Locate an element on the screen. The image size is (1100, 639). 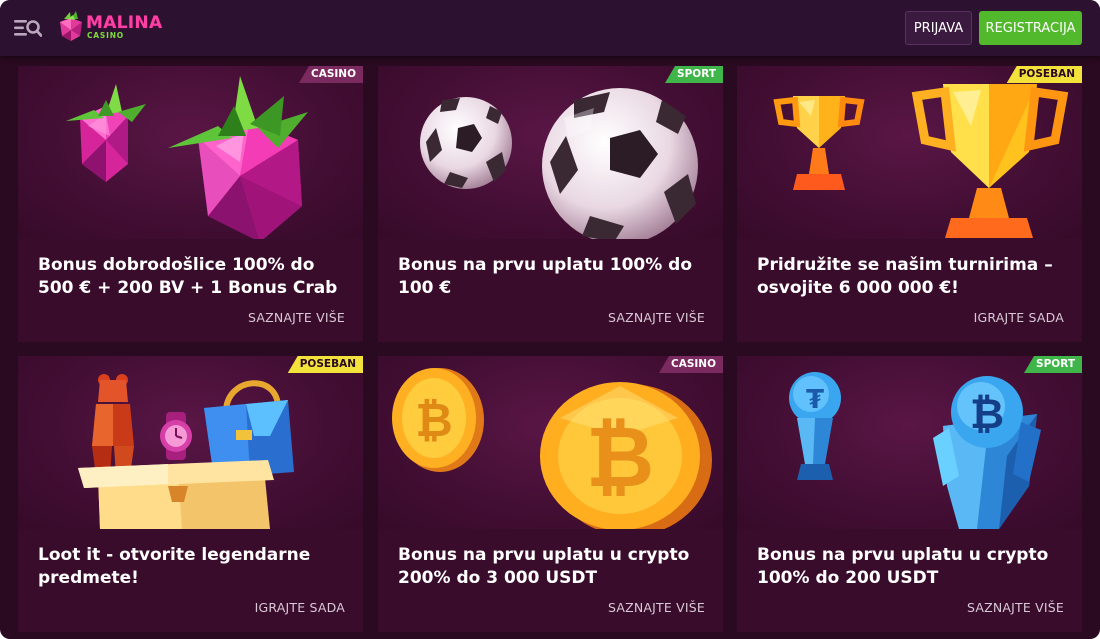
top-header: MALINA CASINO PRIJAVA REGISTRACIJA is located at coordinates (550, 28).